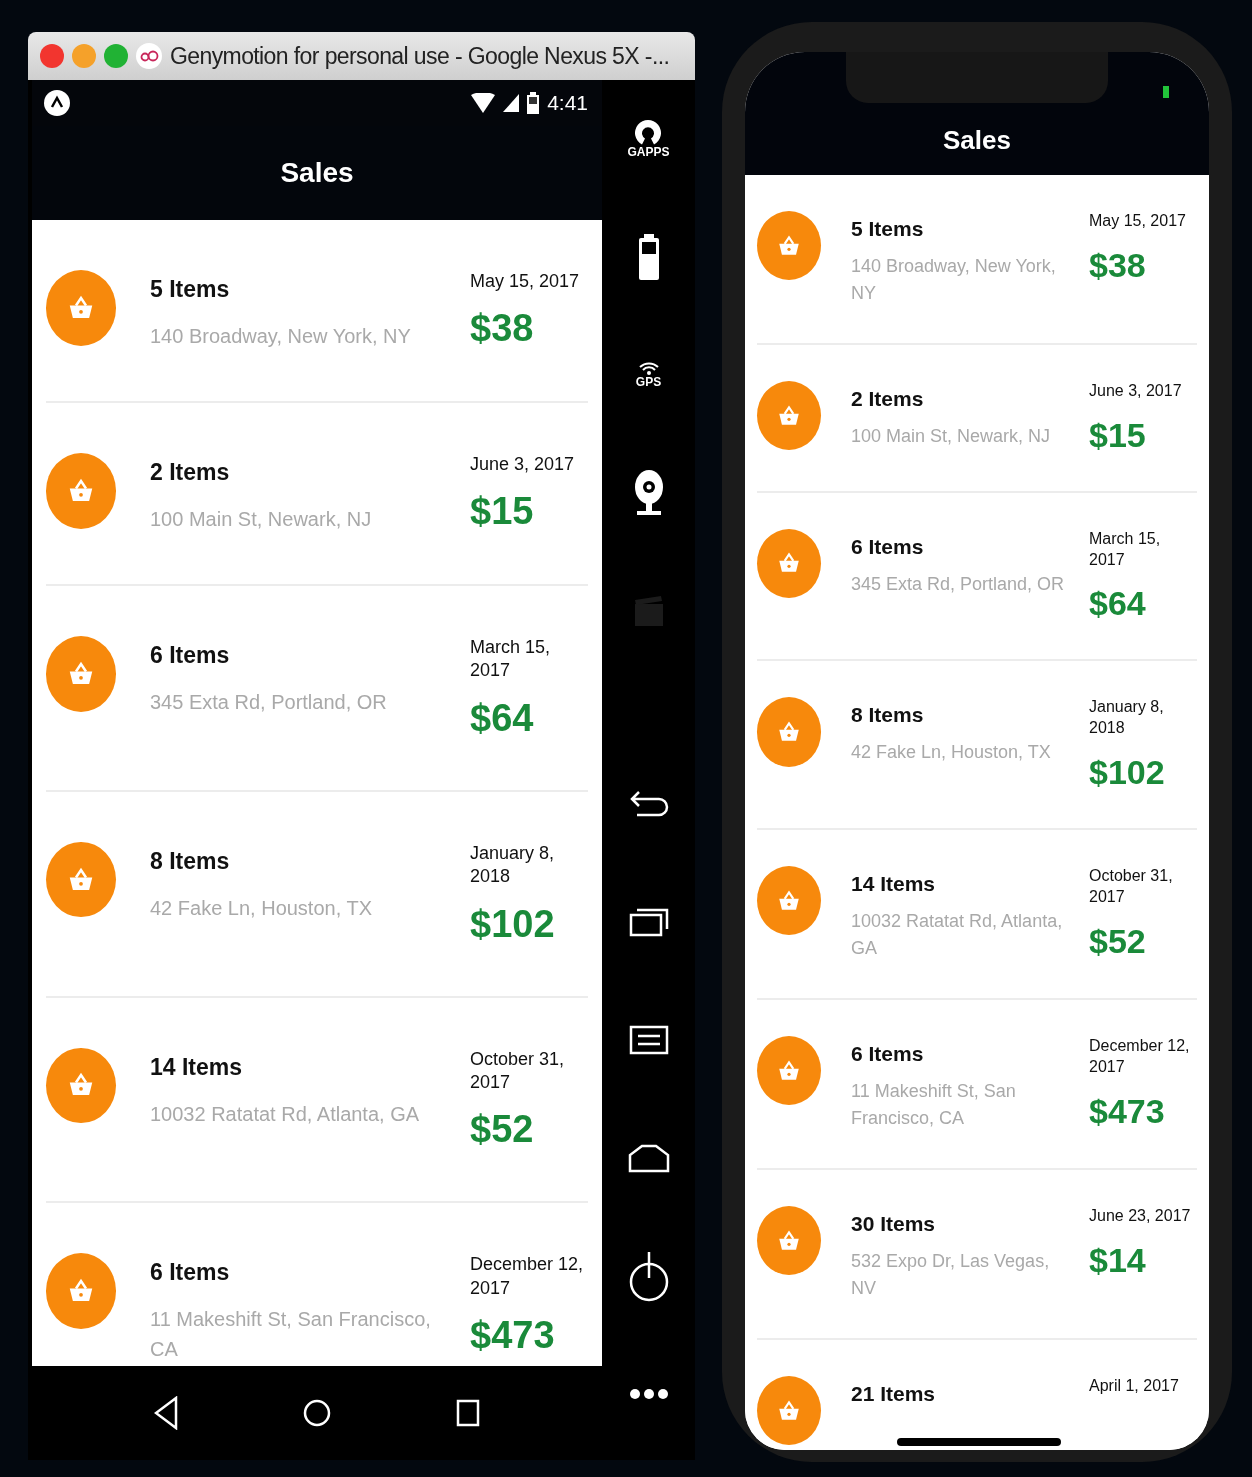 This screenshot has height=1477, width=1252. I want to click on more-icon, so click(648, 1394).